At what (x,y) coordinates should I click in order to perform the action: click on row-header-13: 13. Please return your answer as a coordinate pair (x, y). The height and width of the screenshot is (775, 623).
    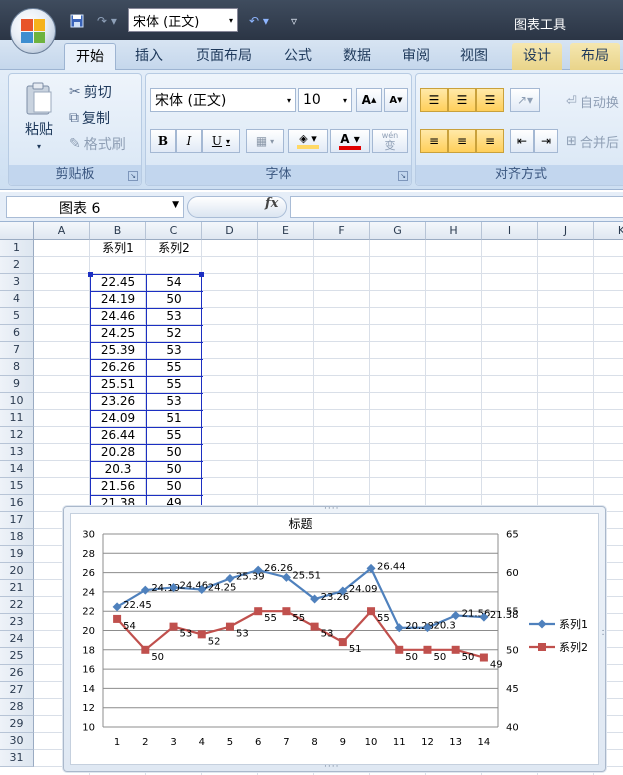
    Looking at the image, I should click on (17, 452).